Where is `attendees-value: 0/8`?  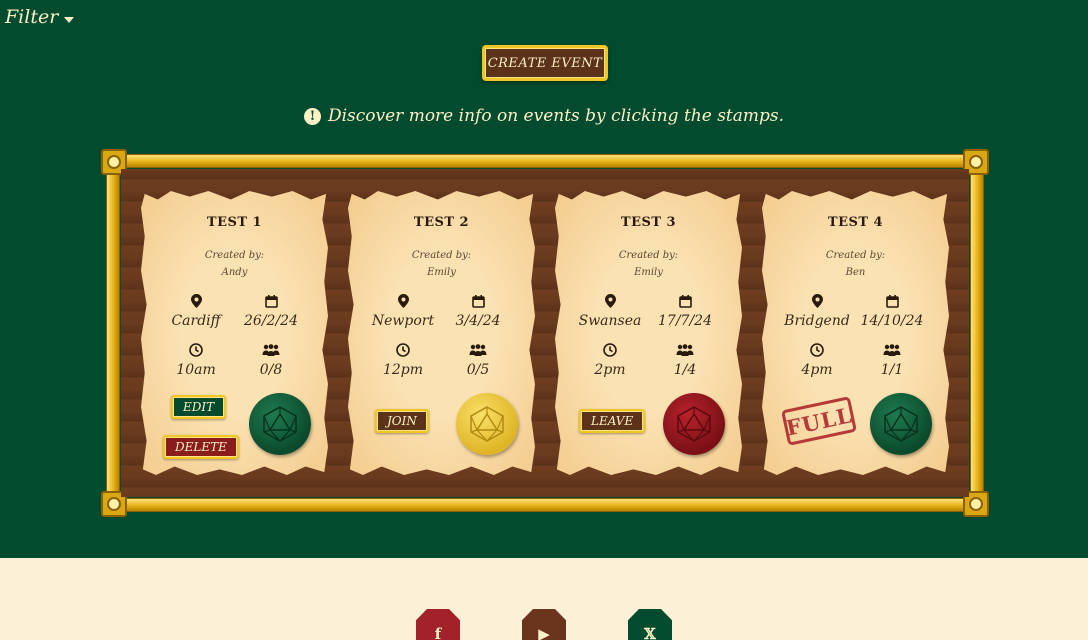 attendees-value: 0/8 is located at coordinates (271, 370).